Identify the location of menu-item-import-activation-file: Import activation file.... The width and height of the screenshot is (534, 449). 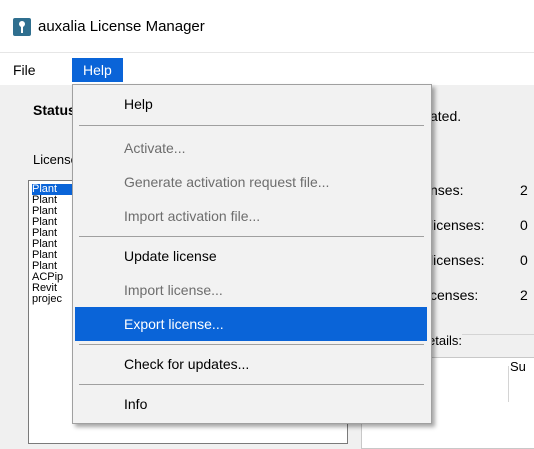
(251, 216).